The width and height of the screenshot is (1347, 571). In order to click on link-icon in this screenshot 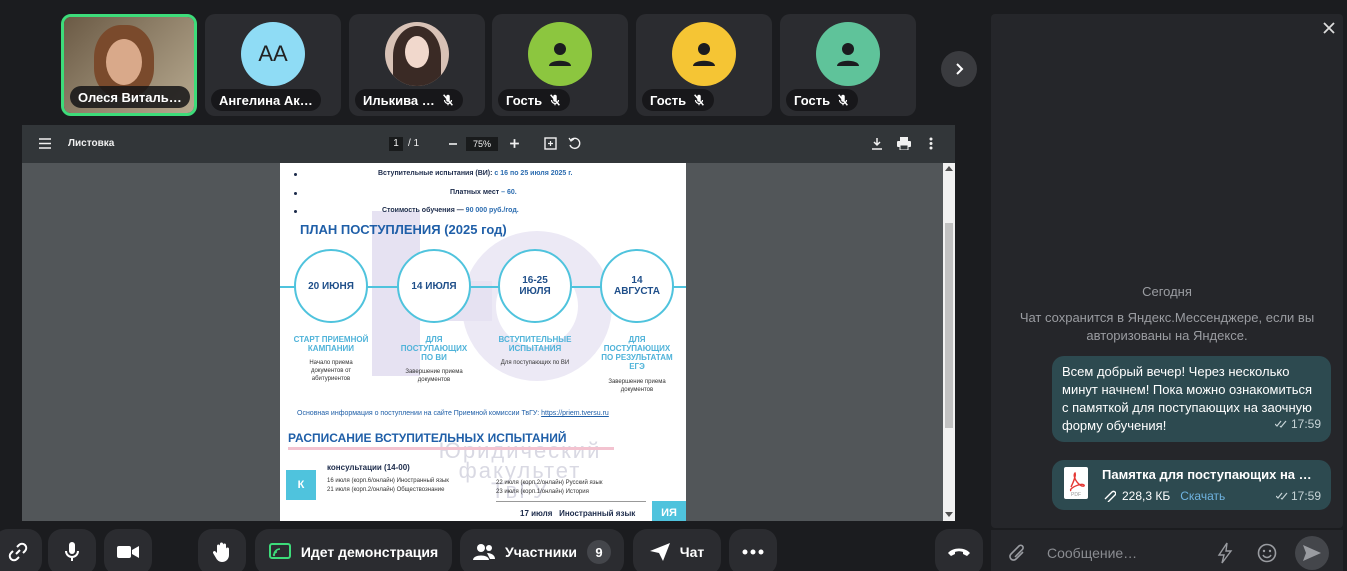, I will do `click(18, 552)`.